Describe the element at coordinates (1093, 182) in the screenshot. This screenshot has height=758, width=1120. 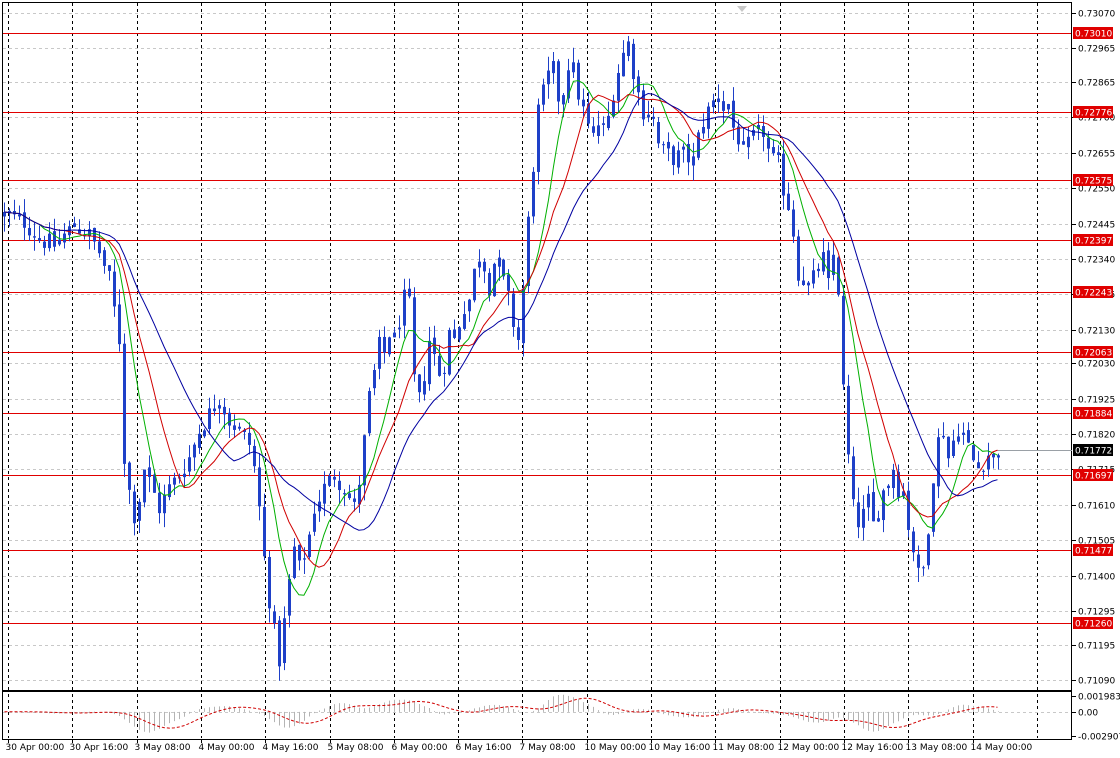
I see `level-price-label: 0.72575` at that location.